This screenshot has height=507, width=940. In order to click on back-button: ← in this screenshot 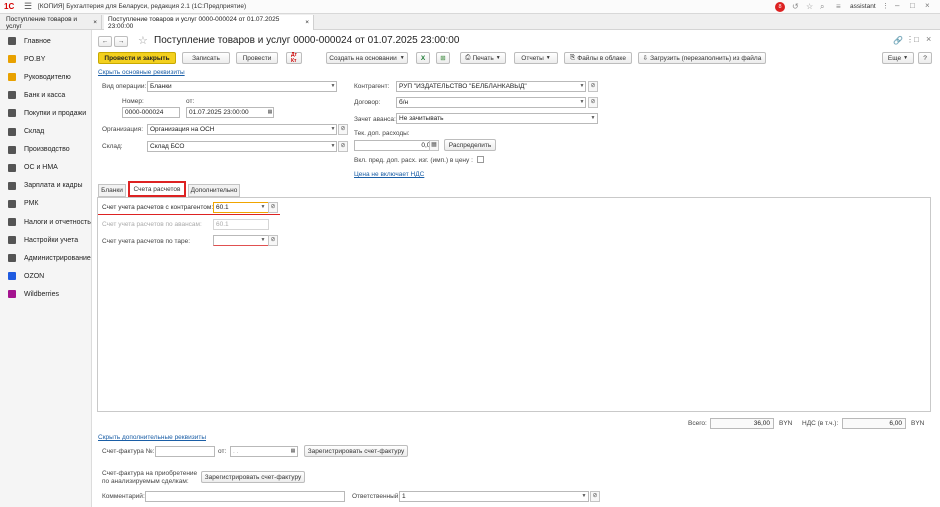, I will do `click(105, 41)`.